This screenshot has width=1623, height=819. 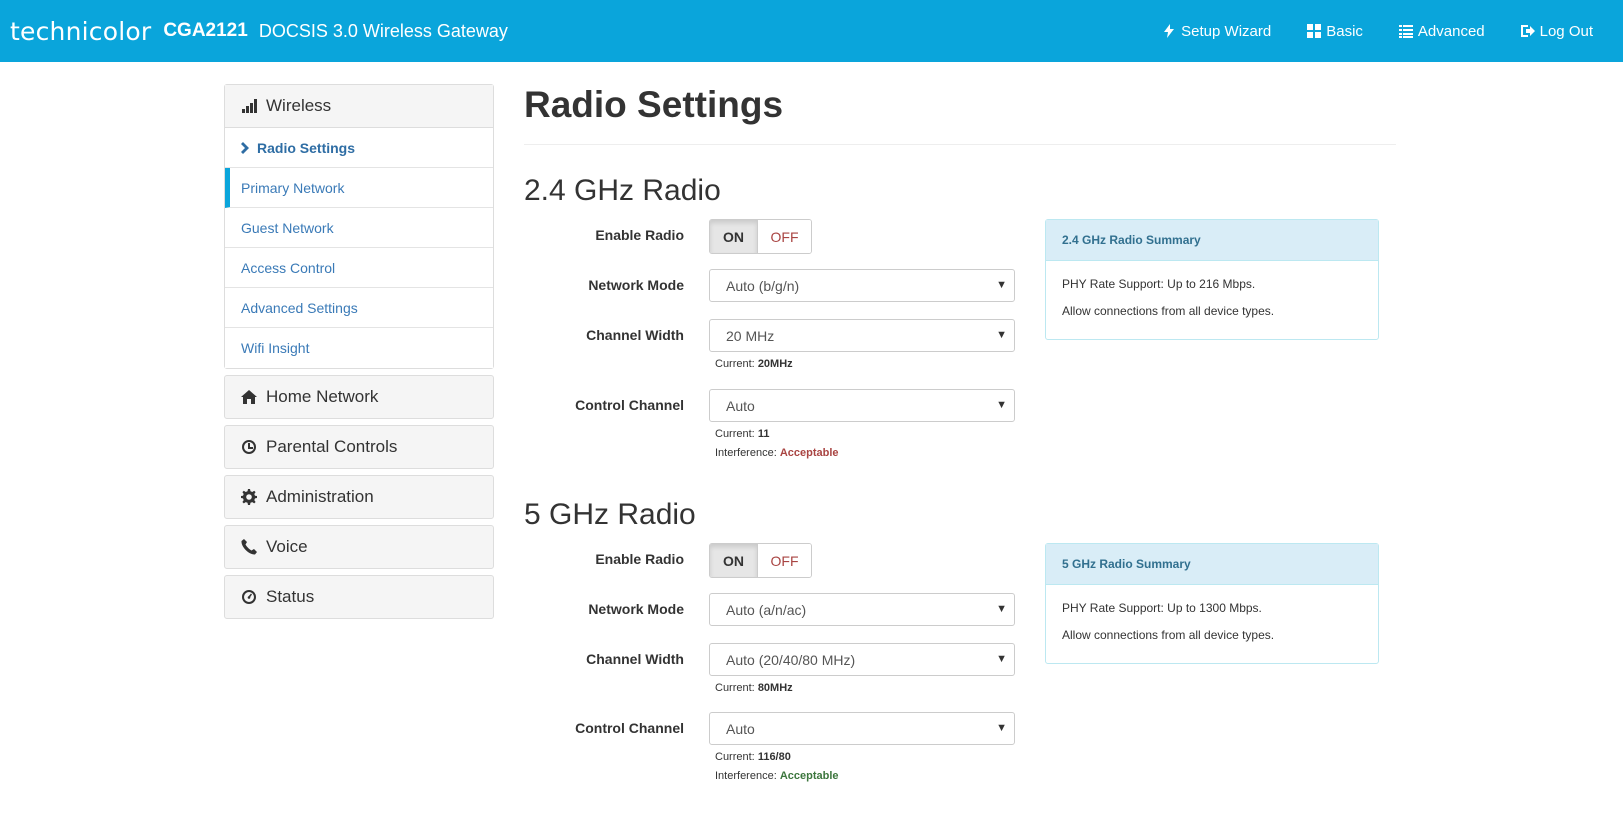 What do you see at coordinates (746, 776) in the screenshot?
I see `radio-5-interference-label: Interference:` at bounding box center [746, 776].